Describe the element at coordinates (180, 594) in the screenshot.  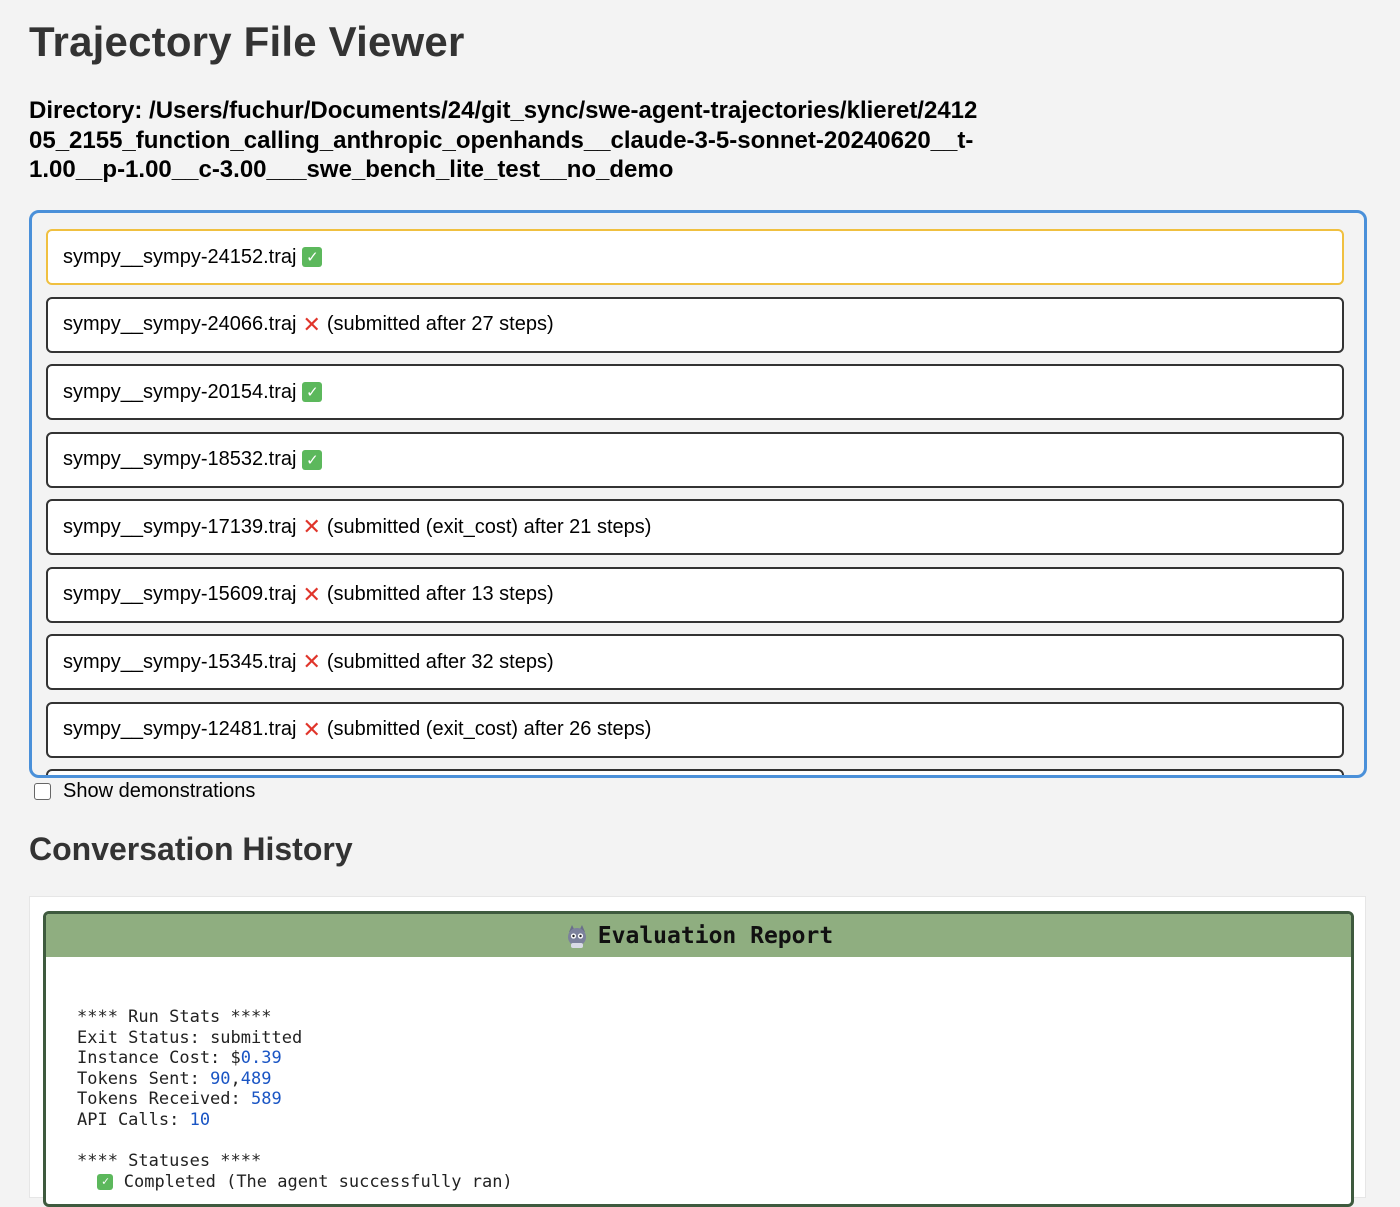
I see `file-name: sympy__sympy-15609.traj` at that location.